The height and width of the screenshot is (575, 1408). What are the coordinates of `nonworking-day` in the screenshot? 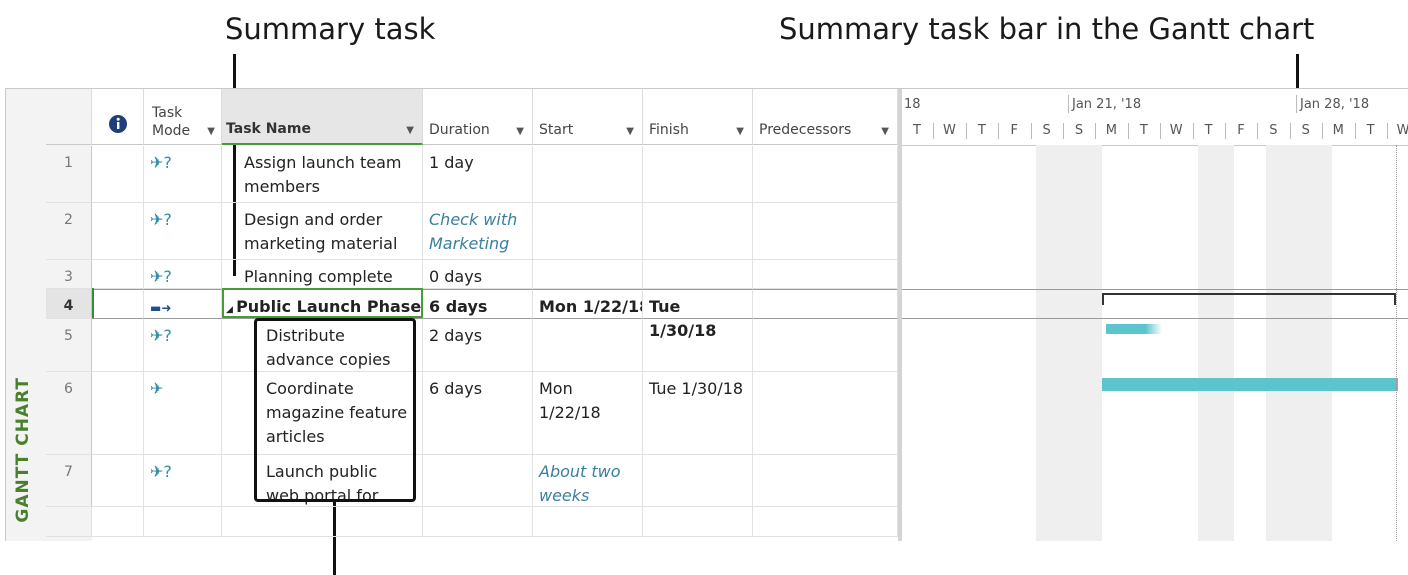 It's located at (1216, 343).